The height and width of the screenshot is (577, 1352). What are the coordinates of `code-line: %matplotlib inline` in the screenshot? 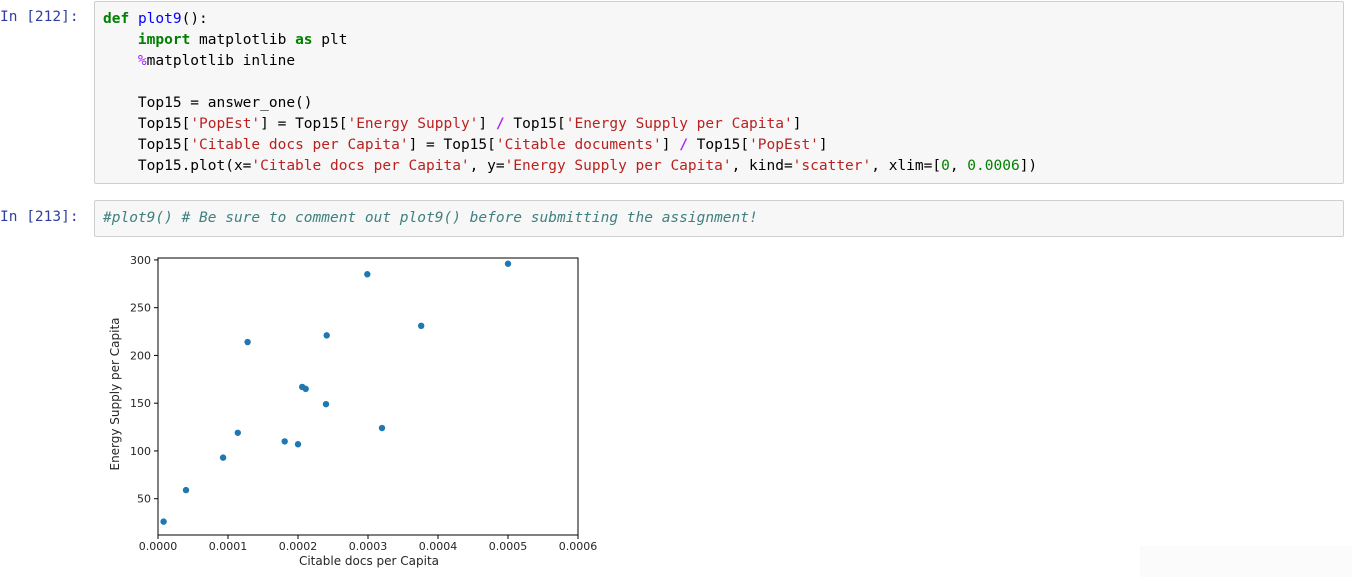 It's located at (199, 61).